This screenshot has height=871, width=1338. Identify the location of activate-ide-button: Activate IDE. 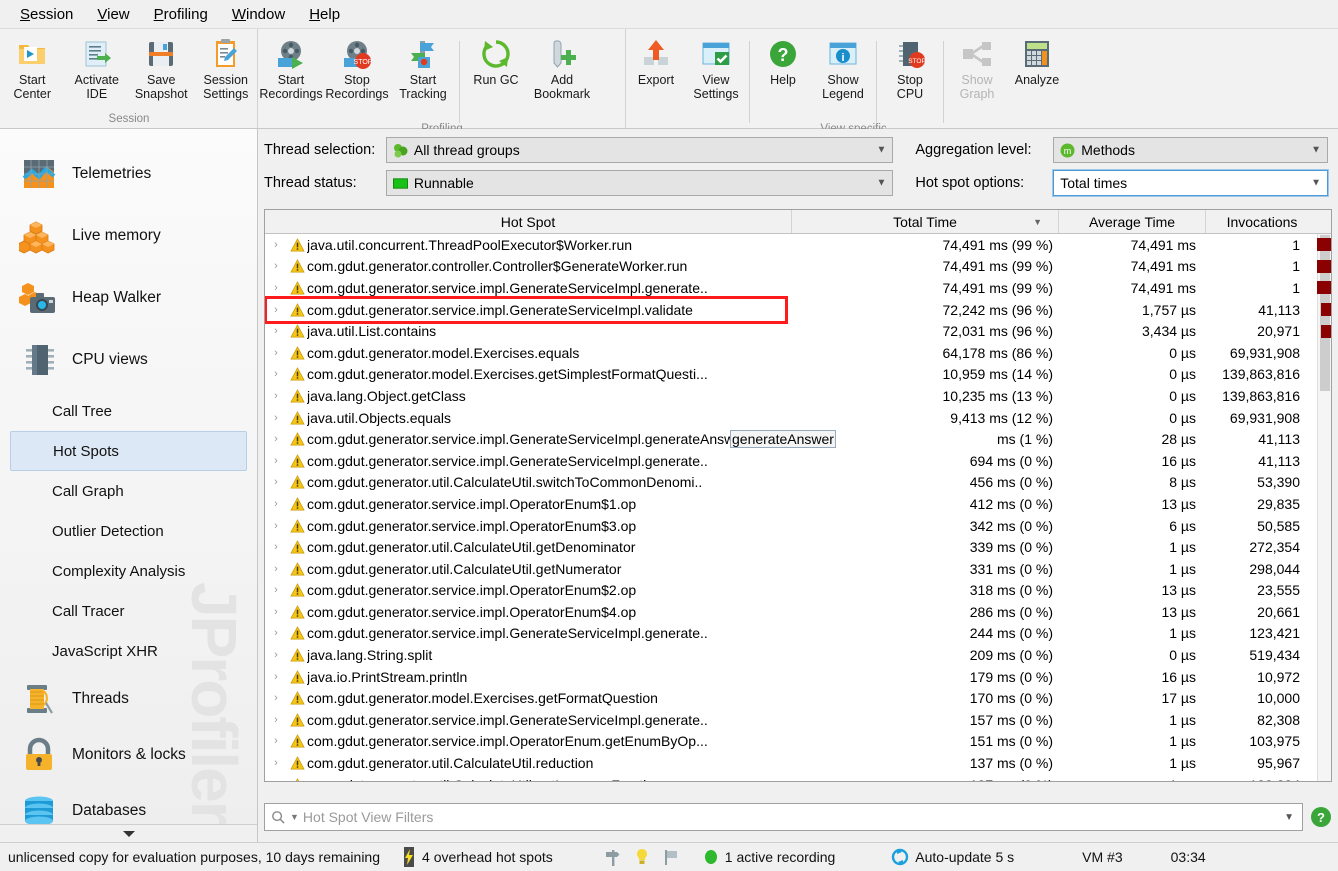
(97, 69).